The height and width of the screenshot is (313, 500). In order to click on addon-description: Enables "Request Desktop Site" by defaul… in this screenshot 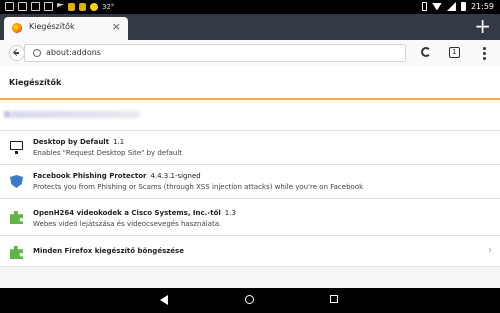, I will do `click(108, 153)`.